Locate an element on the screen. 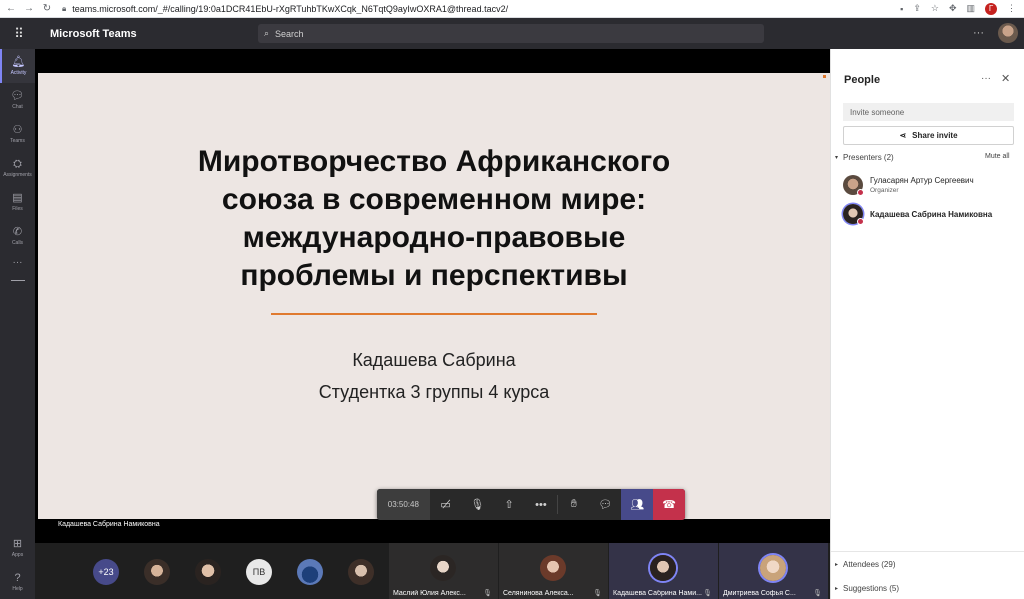 The width and height of the screenshot is (1024, 599). forward-icon: → is located at coordinates (29, 8).